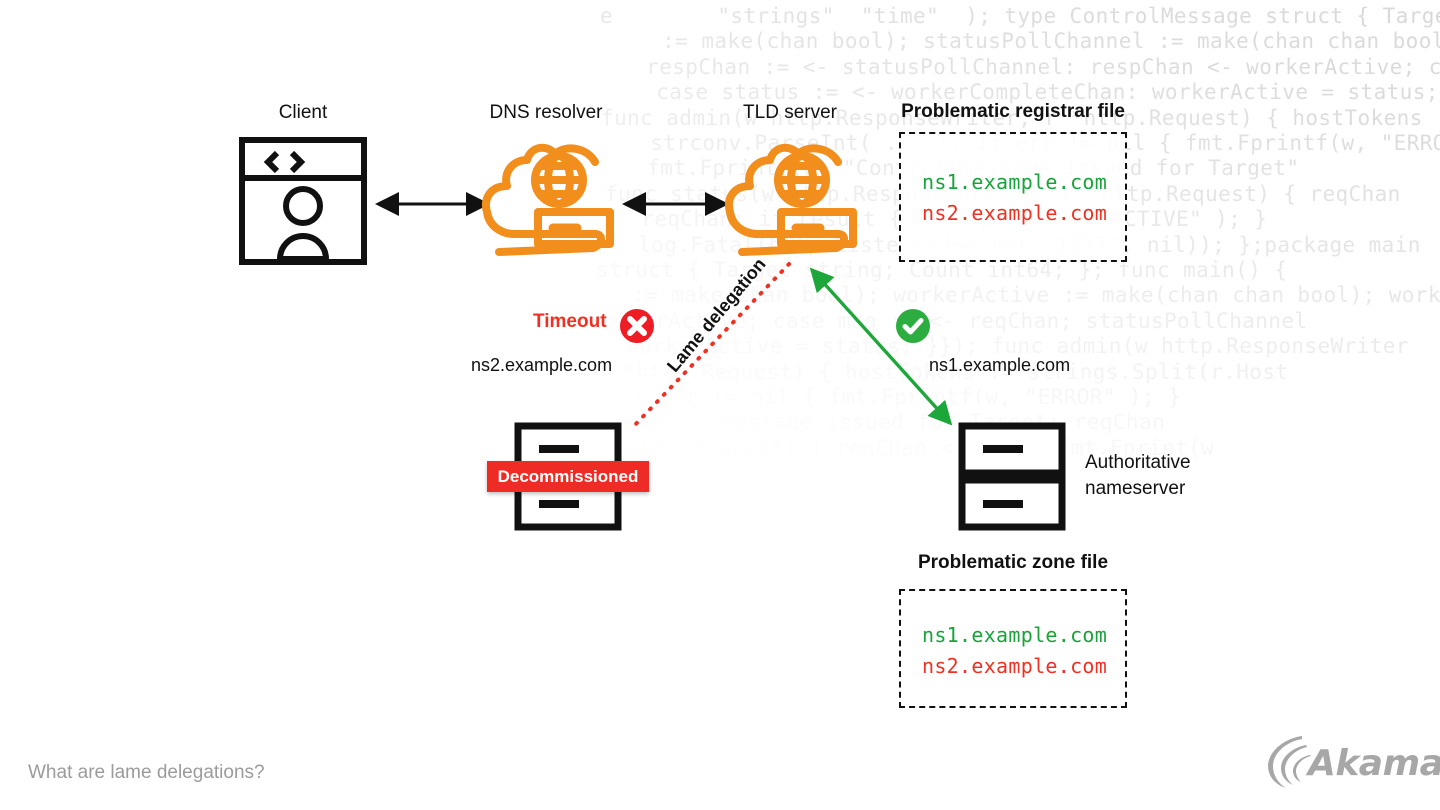 This screenshot has height=810, width=1440. I want to click on akamai-logo: Akamai, so click(1352, 762).